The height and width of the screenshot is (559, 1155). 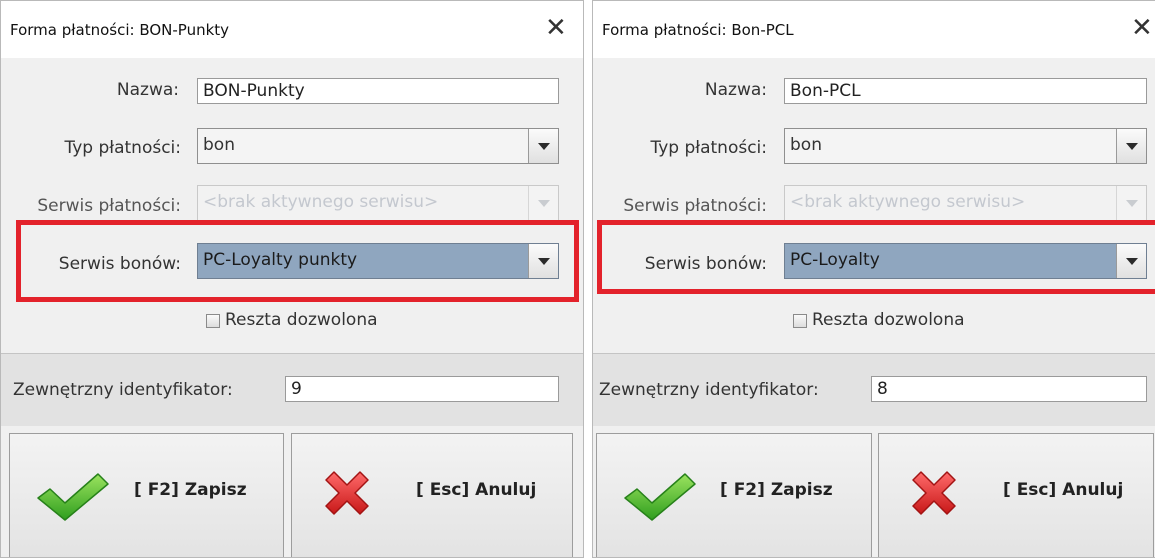 I want to click on voucher-service-value: PC-Loyalty, so click(x=835, y=260).